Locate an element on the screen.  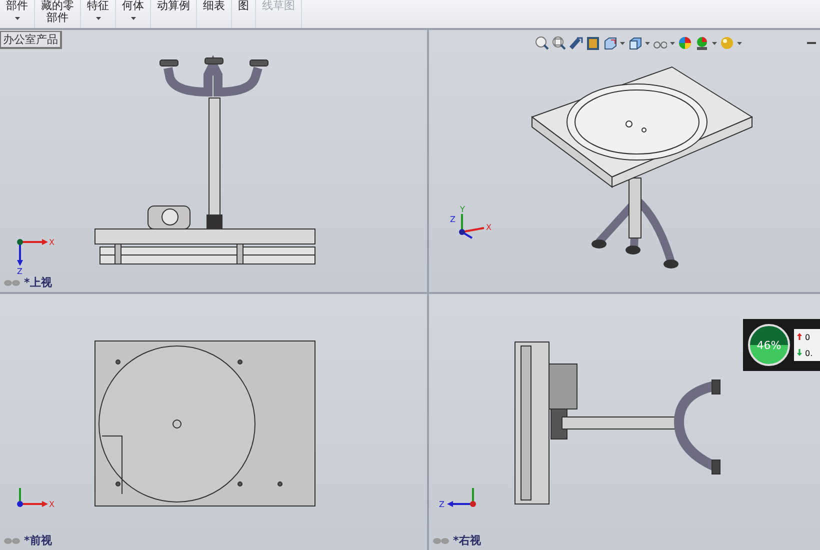
view-label: *右视 is located at coordinates (467, 540).